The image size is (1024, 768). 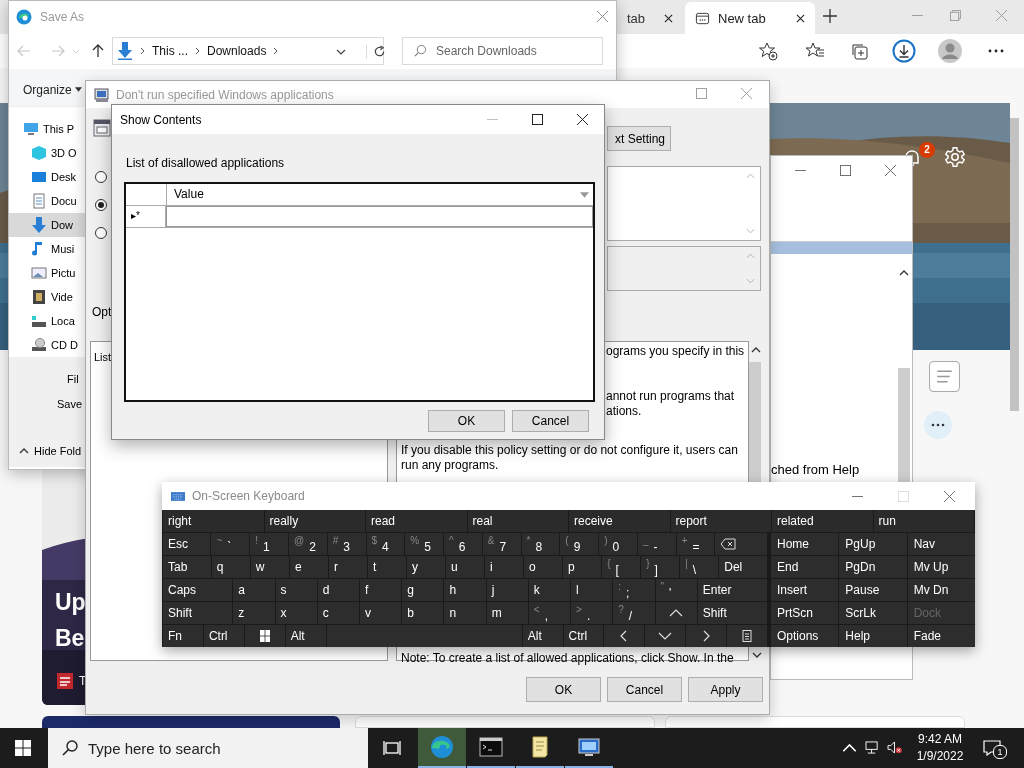 I want to click on task-view-icon, so click(x=392, y=748).